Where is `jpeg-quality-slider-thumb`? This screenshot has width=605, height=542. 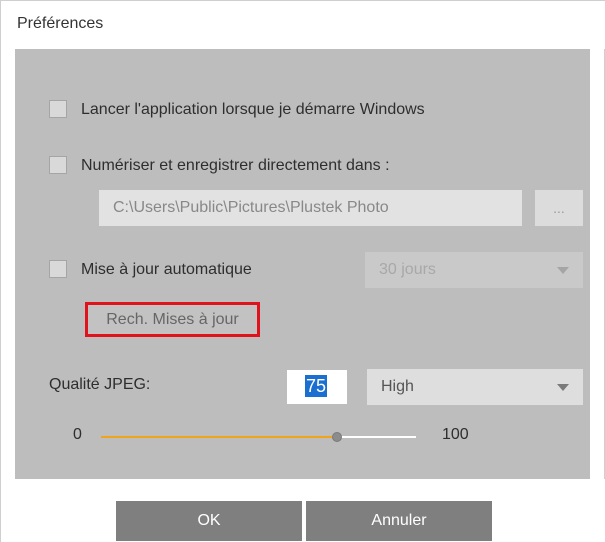
jpeg-quality-slider-thumb is located at coordinates (337, 437).